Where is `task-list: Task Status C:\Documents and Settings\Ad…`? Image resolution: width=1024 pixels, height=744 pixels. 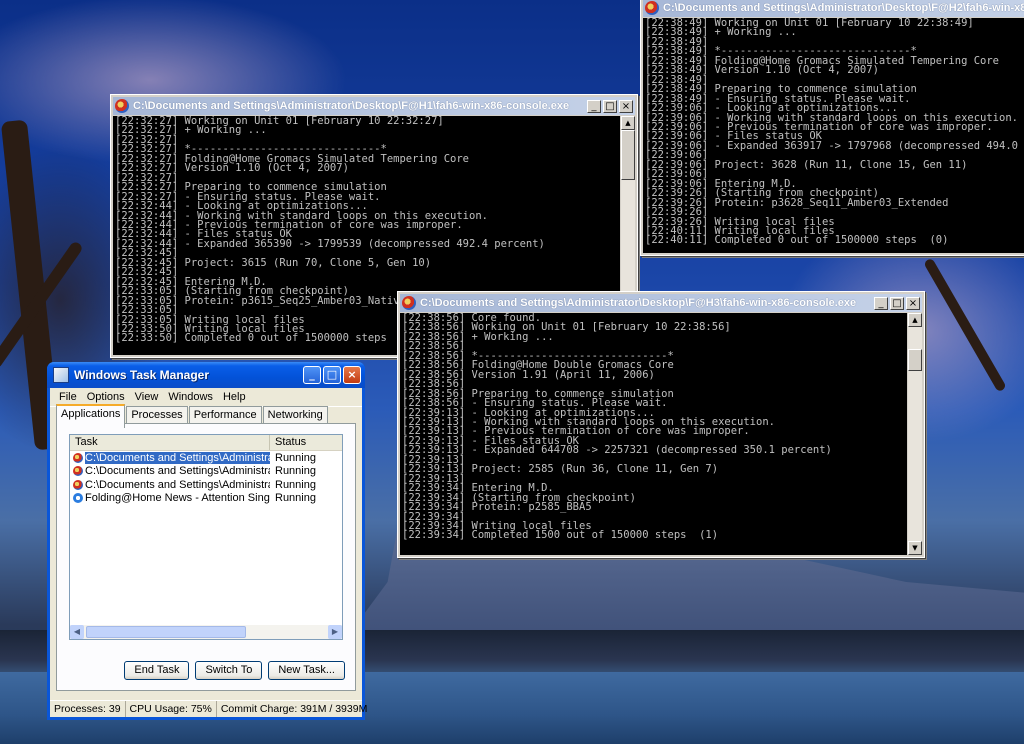 task-list: Task Status C:\Documents and Settings\Ad… is located at coordinates (206, 537).